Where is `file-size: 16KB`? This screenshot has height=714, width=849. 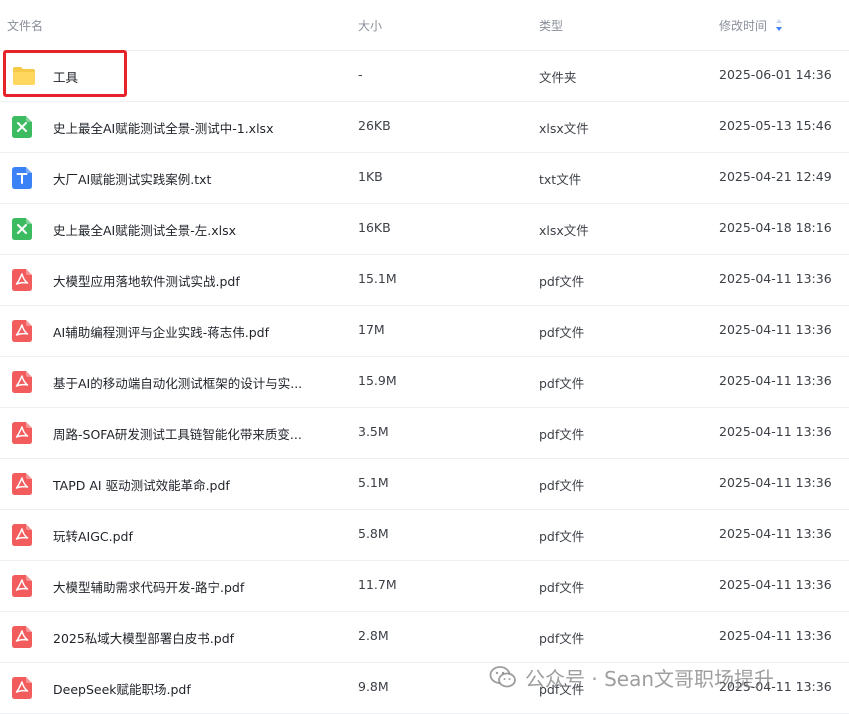
file-size: 16KB is located at coordinates (374, 227).